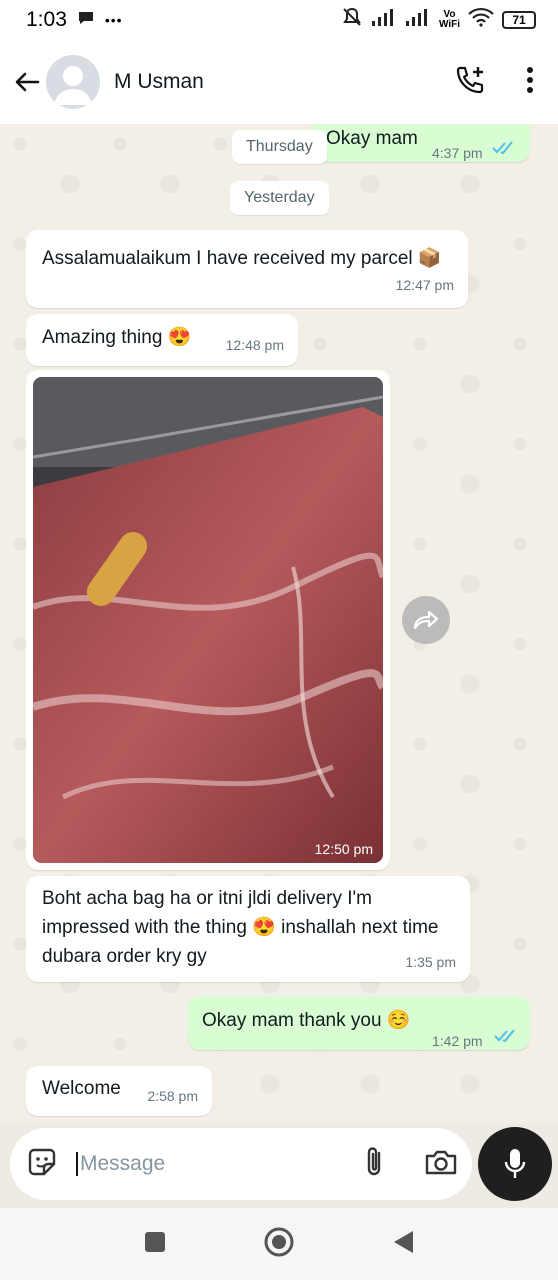 The width and height of the screenshot is (558, 1280). I want to click on forward-button, so click(426, 620).